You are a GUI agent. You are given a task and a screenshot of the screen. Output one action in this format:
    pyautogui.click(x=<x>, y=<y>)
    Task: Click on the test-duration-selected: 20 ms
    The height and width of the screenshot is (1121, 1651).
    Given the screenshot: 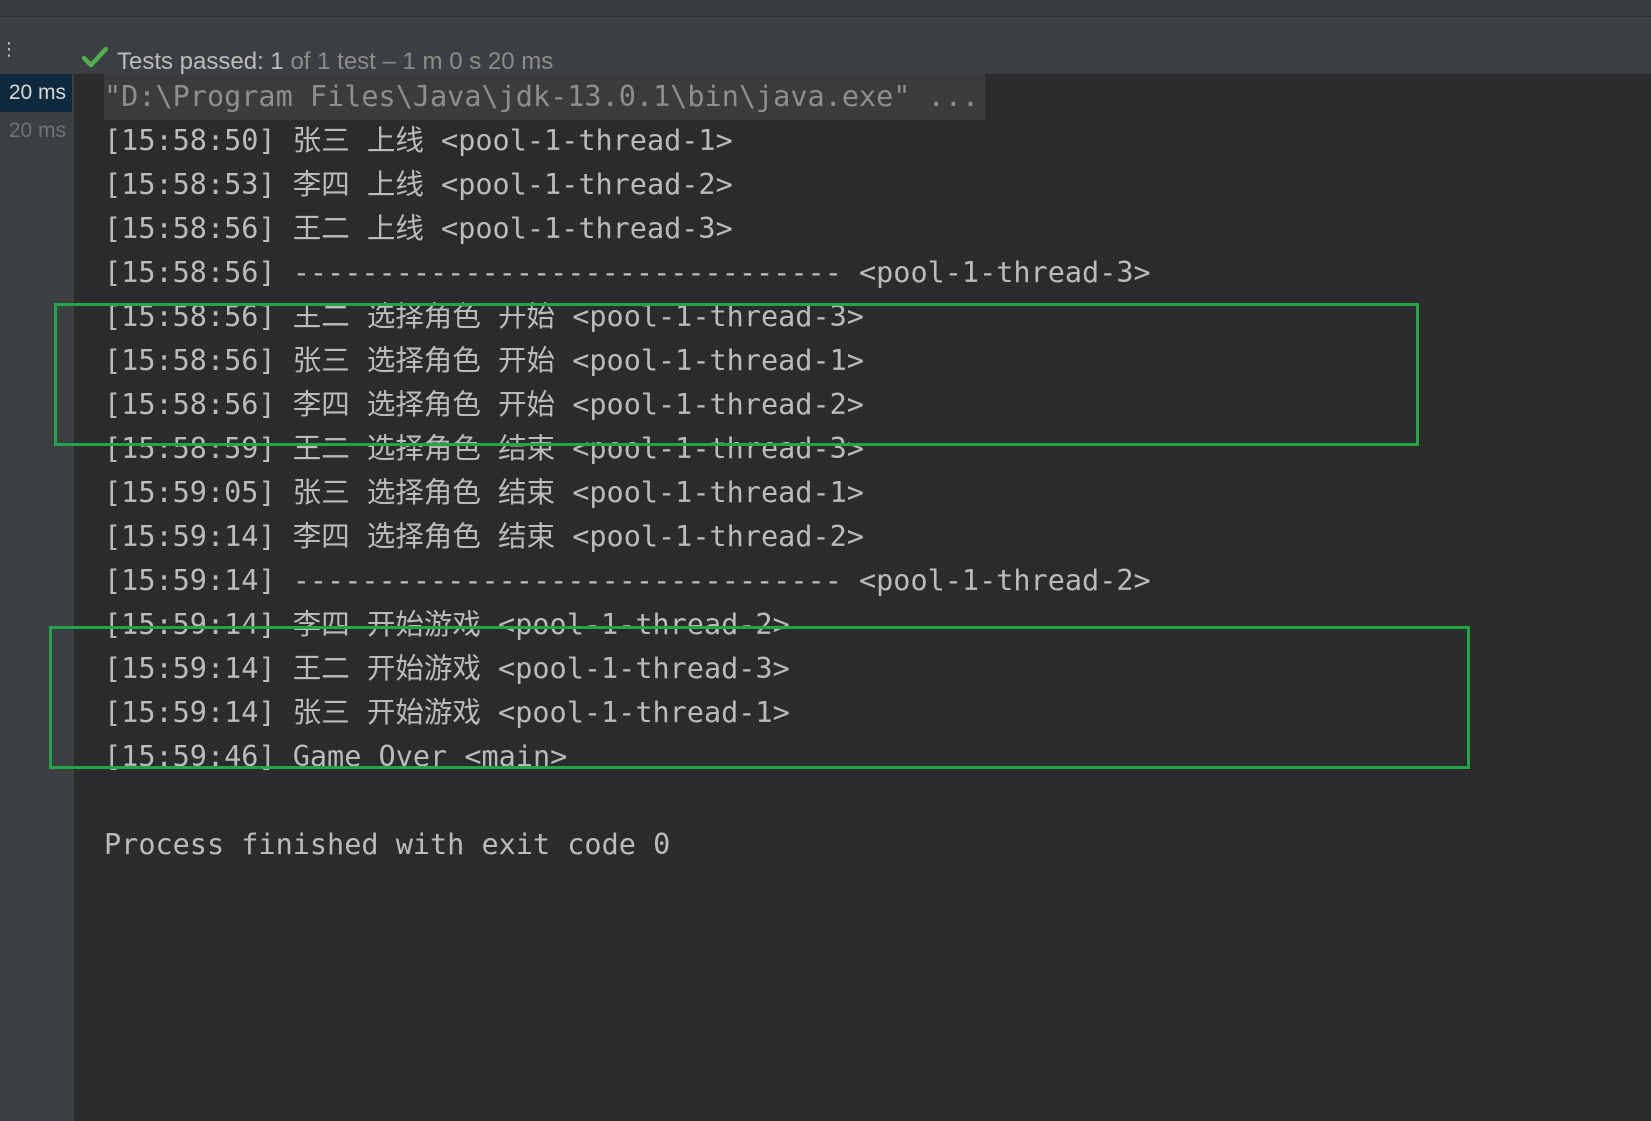 What is the action you would take?
    pyautogui.click(x=36, y=93)
    